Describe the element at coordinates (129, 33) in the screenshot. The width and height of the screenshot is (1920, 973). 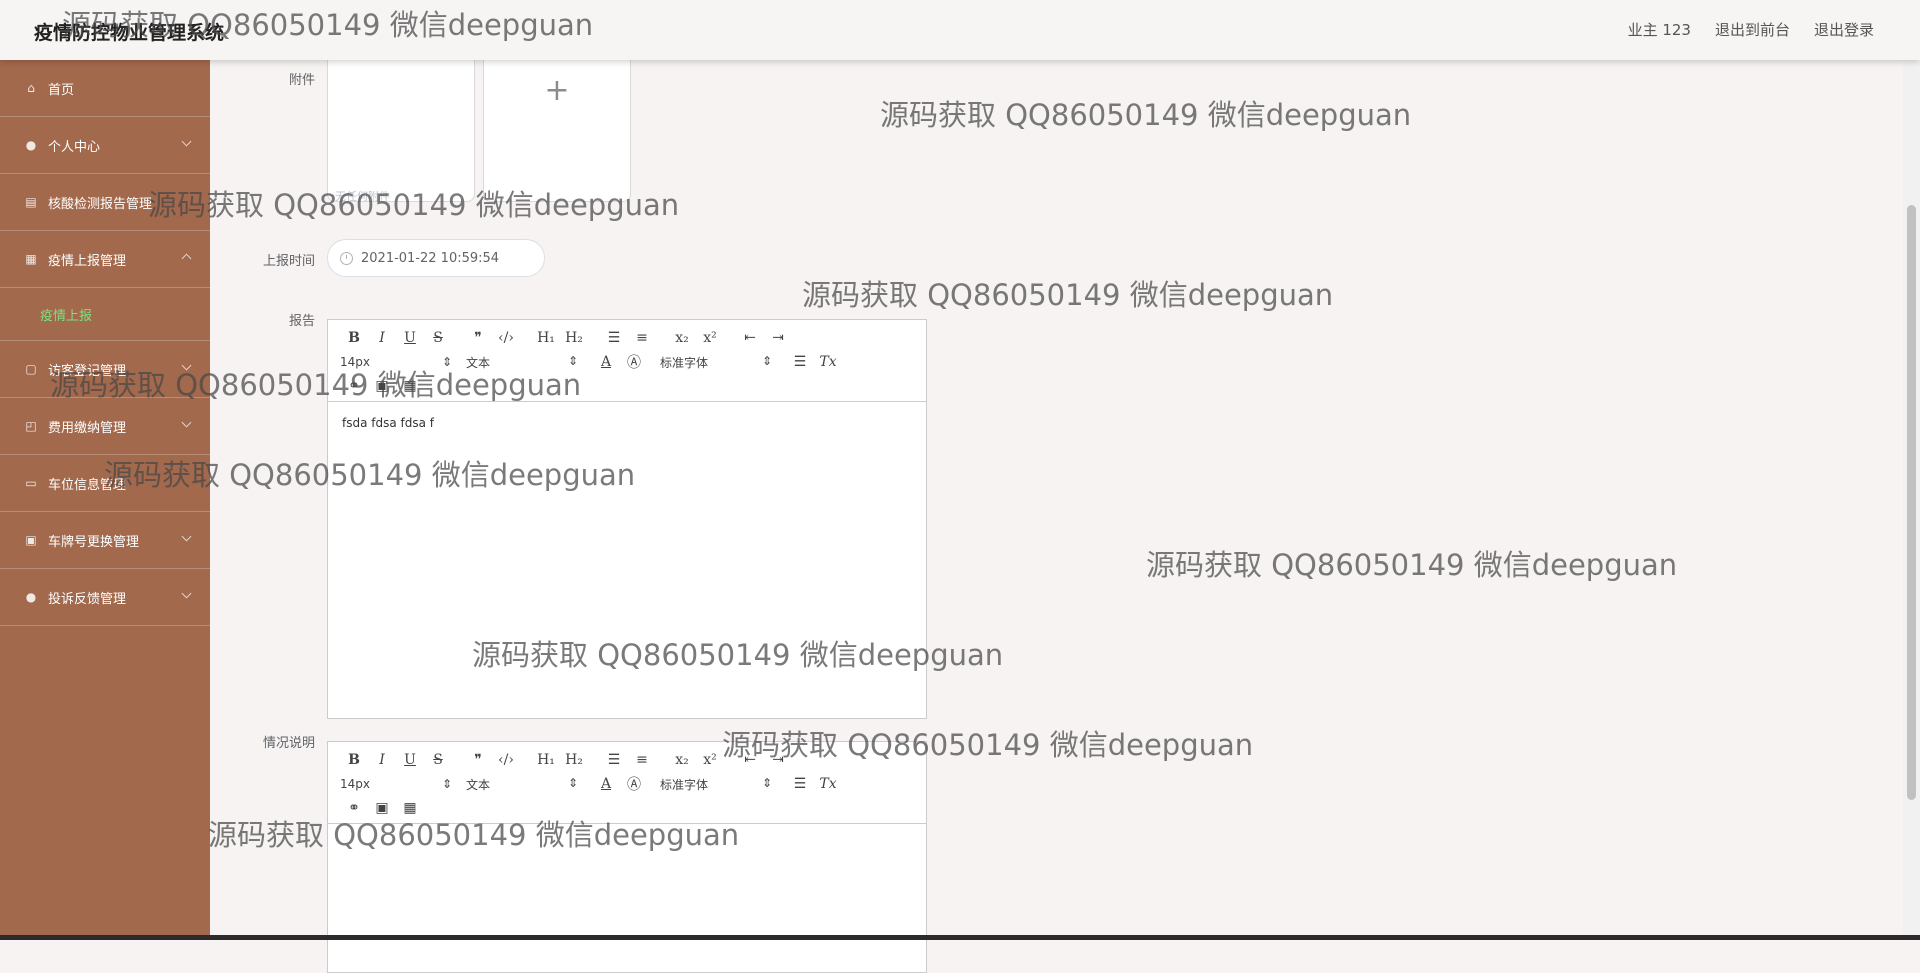
I see `app-title: 疫情防控物业管理系统` at that location.